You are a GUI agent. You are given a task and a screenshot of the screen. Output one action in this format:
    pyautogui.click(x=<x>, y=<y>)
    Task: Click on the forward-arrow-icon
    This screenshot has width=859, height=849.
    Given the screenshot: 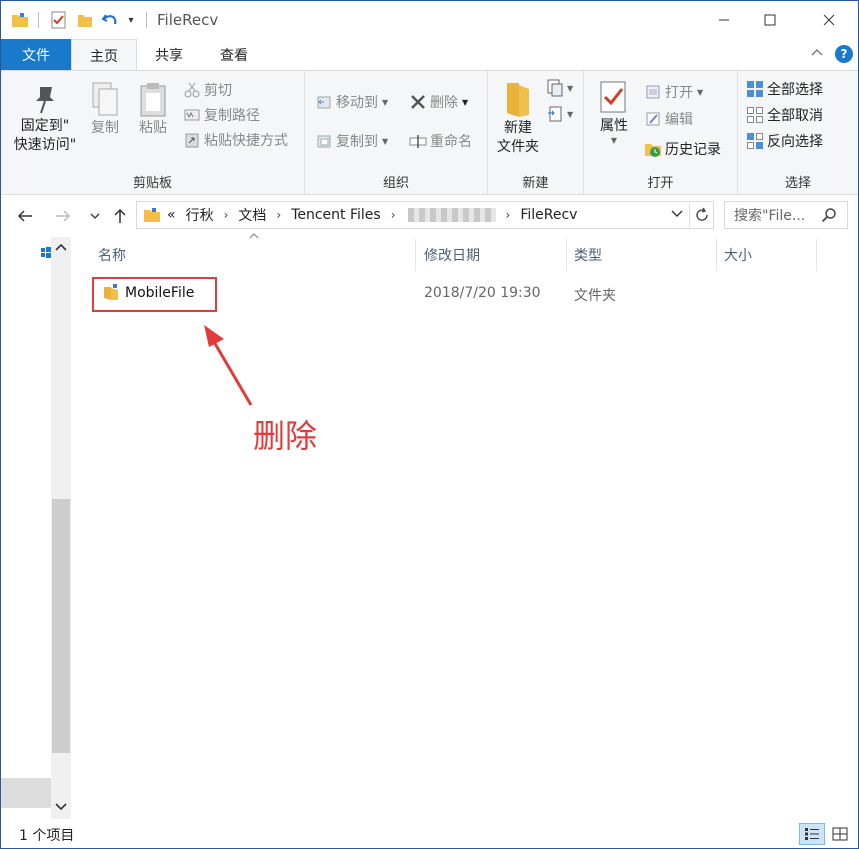 What is the action you would take?
    pyautogui.click(x=63, y=216)
    